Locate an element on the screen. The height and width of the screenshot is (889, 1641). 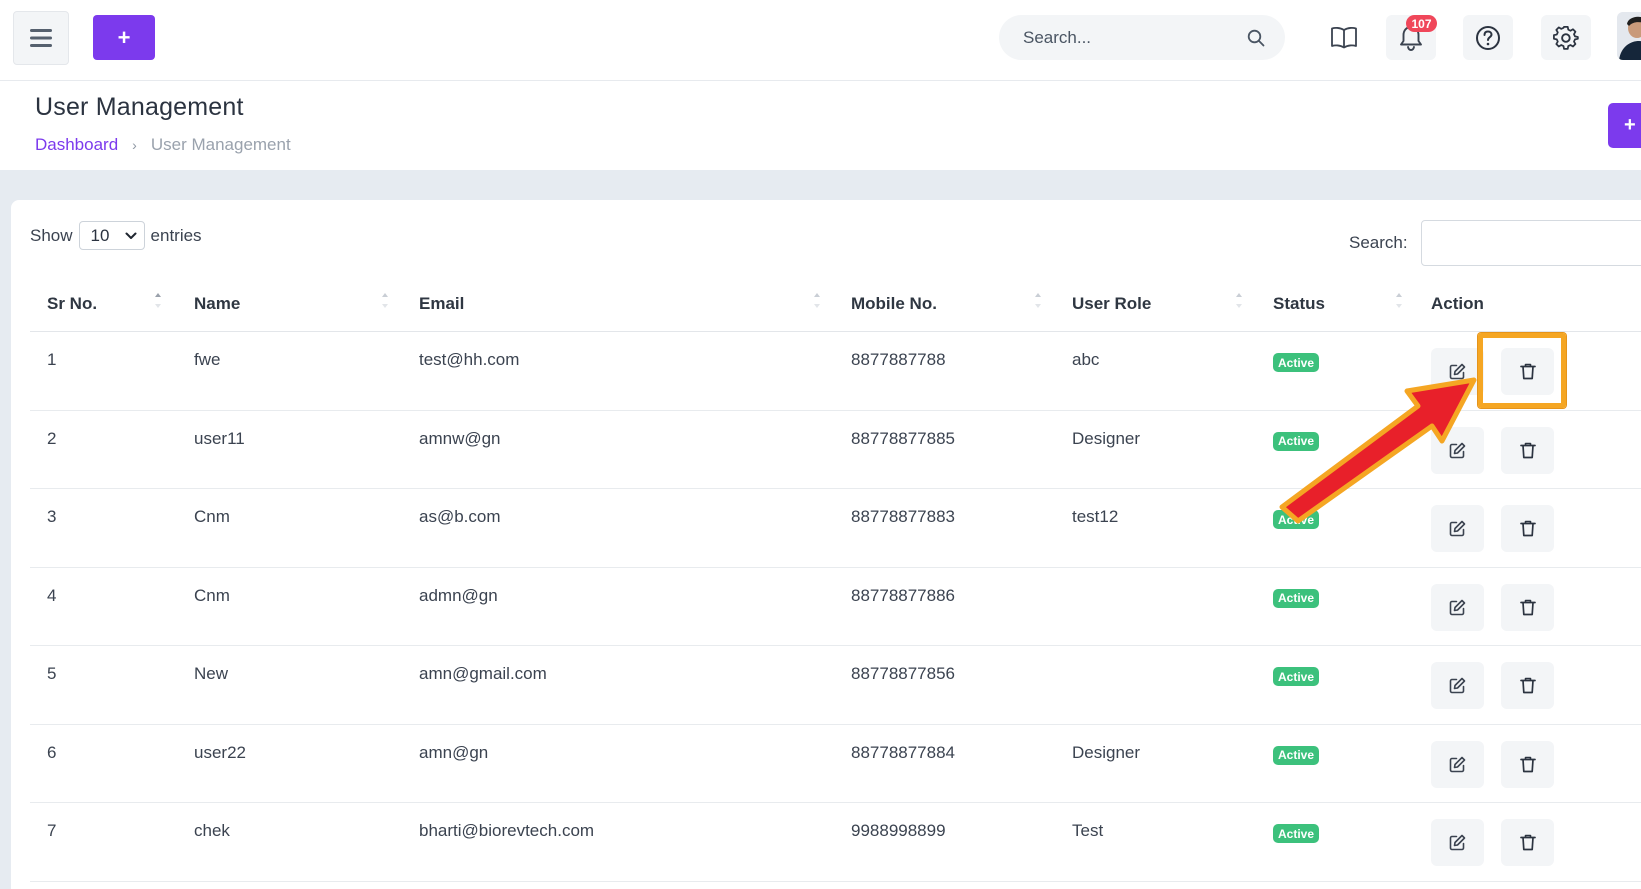
cell-email: as@b.com is located at coordinates (460, 516).